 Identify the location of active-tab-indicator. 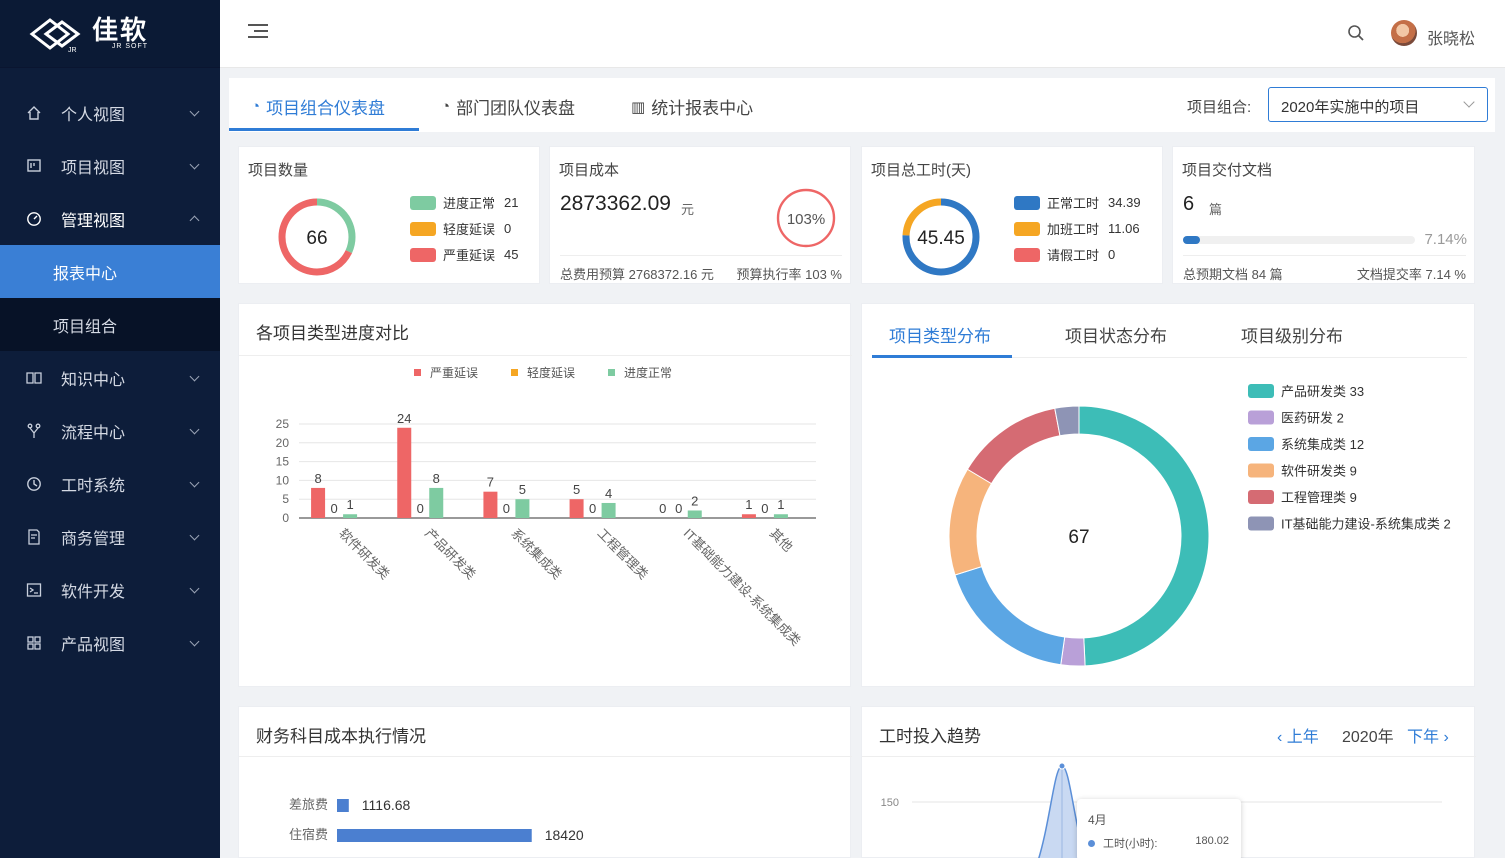
(324, 129).